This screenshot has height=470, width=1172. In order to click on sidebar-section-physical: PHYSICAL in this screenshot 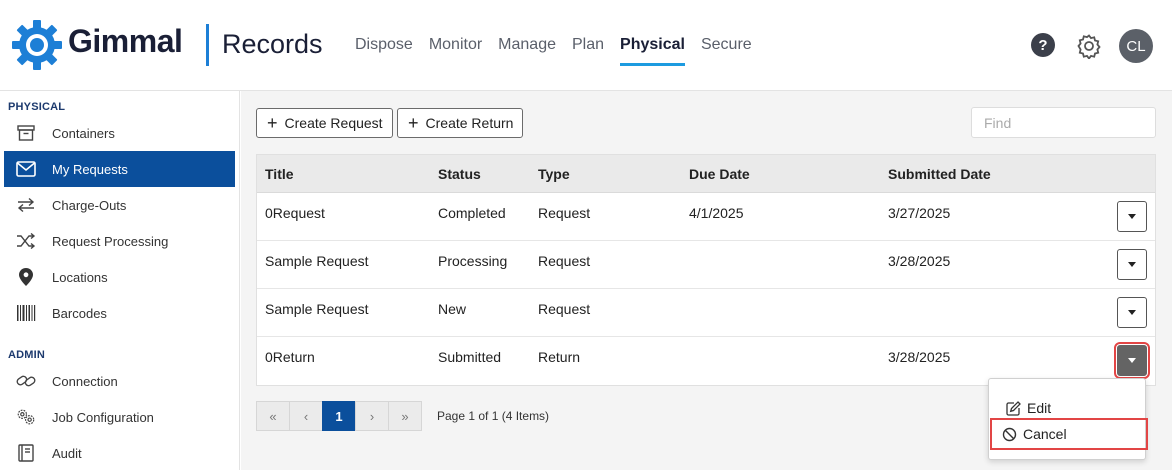, I will do `click(37, 107)`.